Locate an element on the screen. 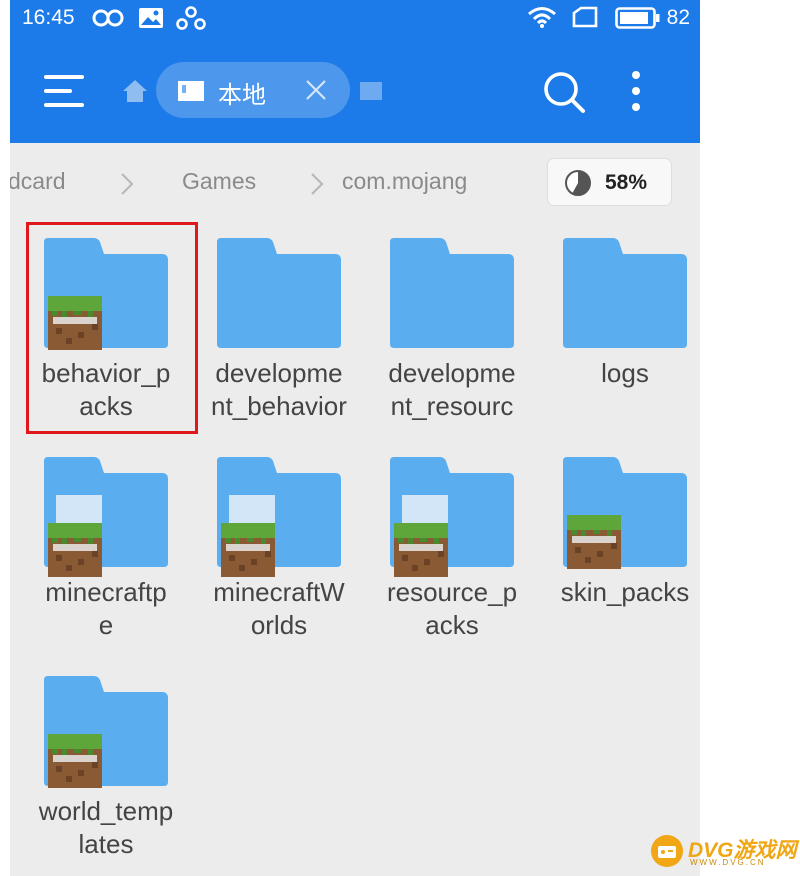 Image resolution: width=800 pixels, height=876 pixels. more-options-icon is located at coordinates (636, 92).